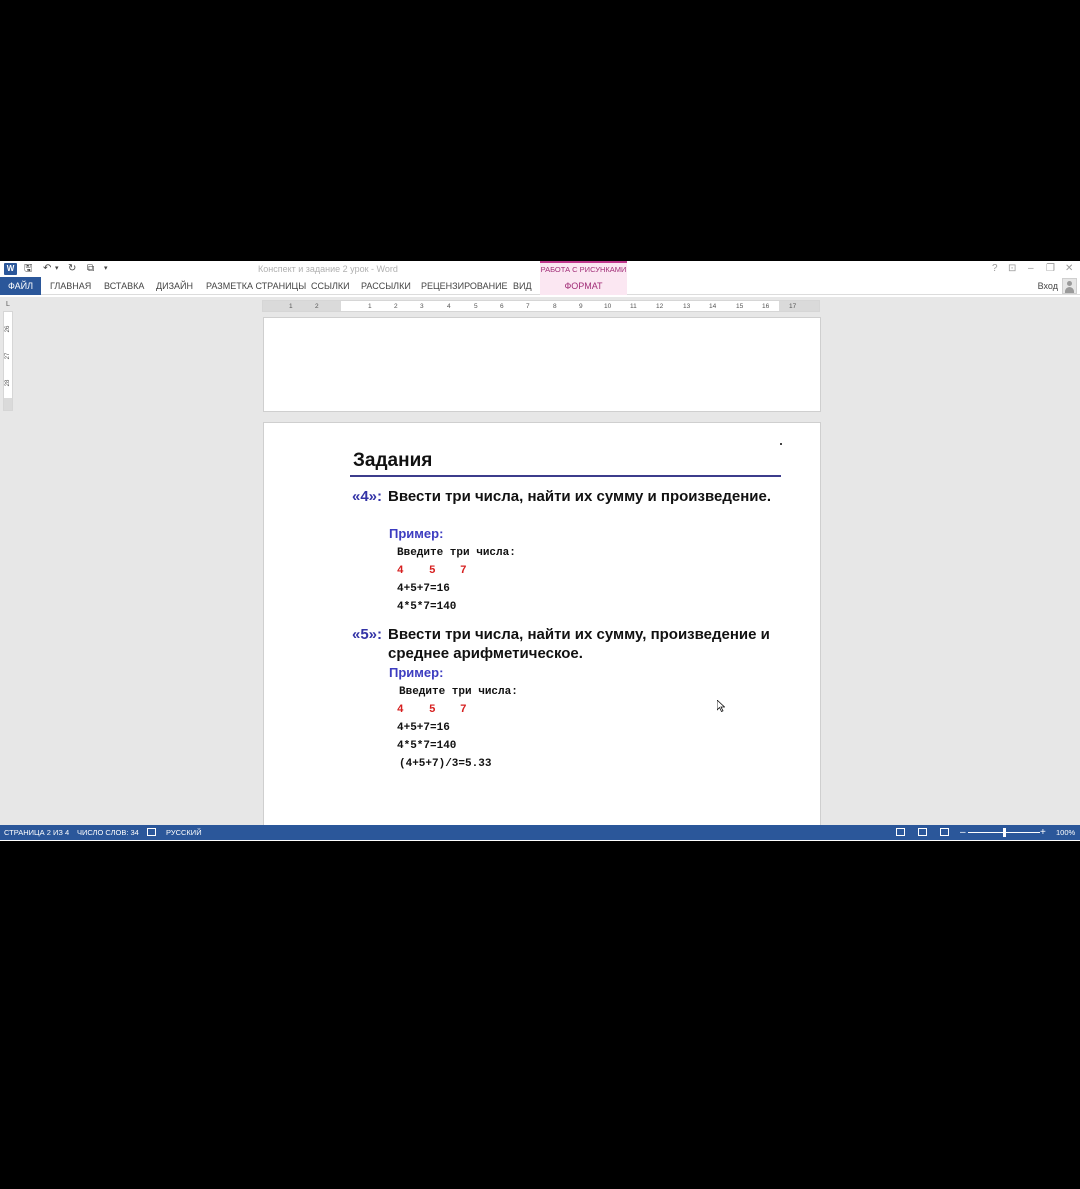 The image size is (1080, 1189). What do you see at coordinates (476, 306) in the screenshot?
I see `ruler-tick: 5` at bounding box center [476, 306].